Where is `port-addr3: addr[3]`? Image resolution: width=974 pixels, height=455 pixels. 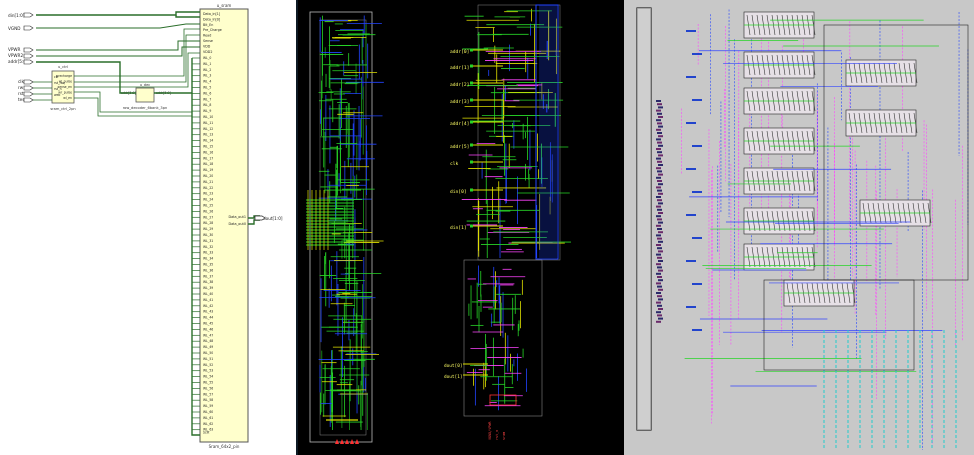
port-addr3: addr[3] is located at coordinates (459, 102).